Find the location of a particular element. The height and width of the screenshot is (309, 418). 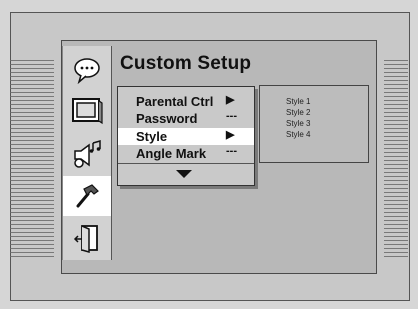

submenu-item-style-4: Style 4 is located at coordinates (298, 134).